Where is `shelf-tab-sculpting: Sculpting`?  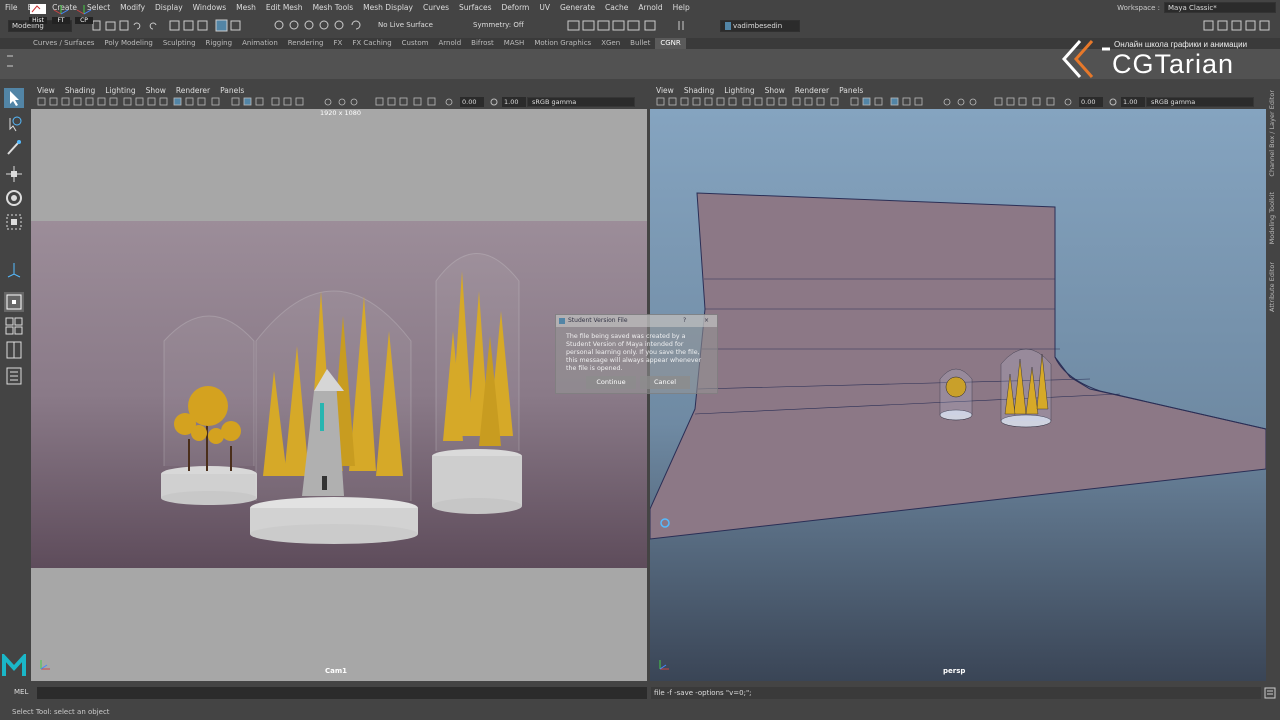
shelf-tab-sculpting: Sculpting is located at coordinates (179, 43).